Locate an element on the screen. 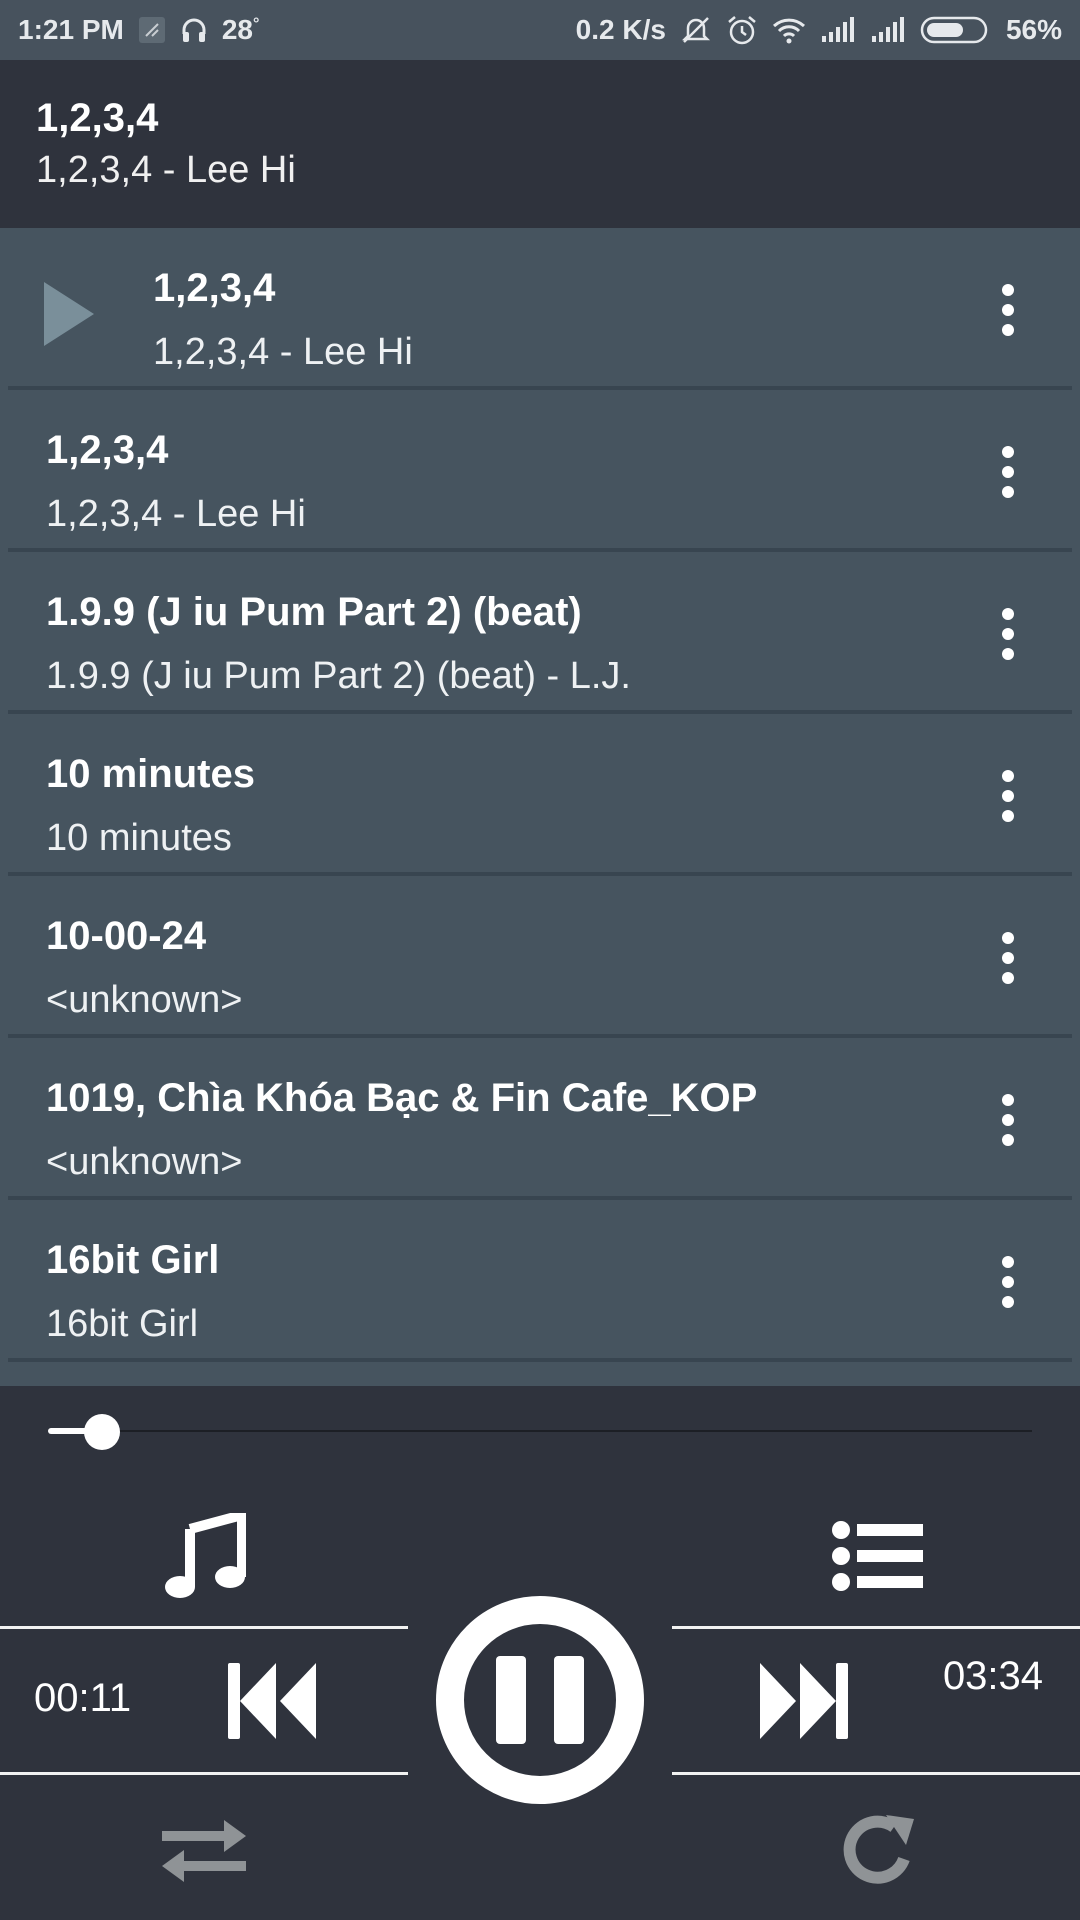 The image size is (1080, 1920). pause-icon is located at coordinates (540, 1700).